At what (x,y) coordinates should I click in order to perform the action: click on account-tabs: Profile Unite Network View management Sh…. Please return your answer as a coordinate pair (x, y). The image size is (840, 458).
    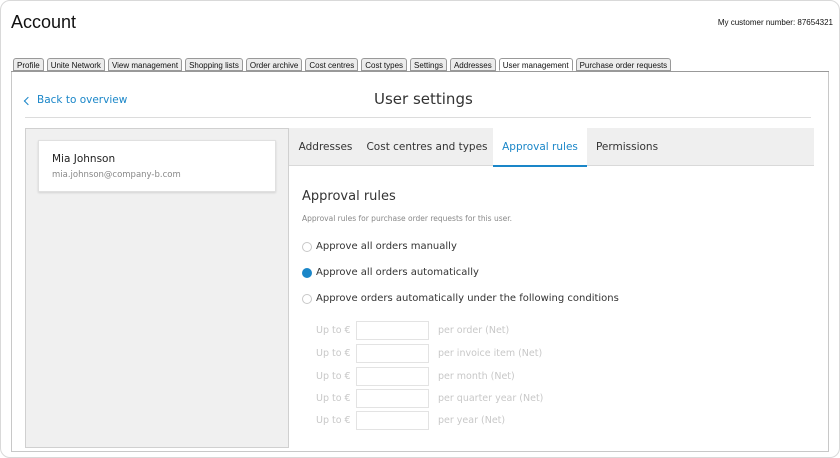
    Looking at the image, I should click on (342, 64).